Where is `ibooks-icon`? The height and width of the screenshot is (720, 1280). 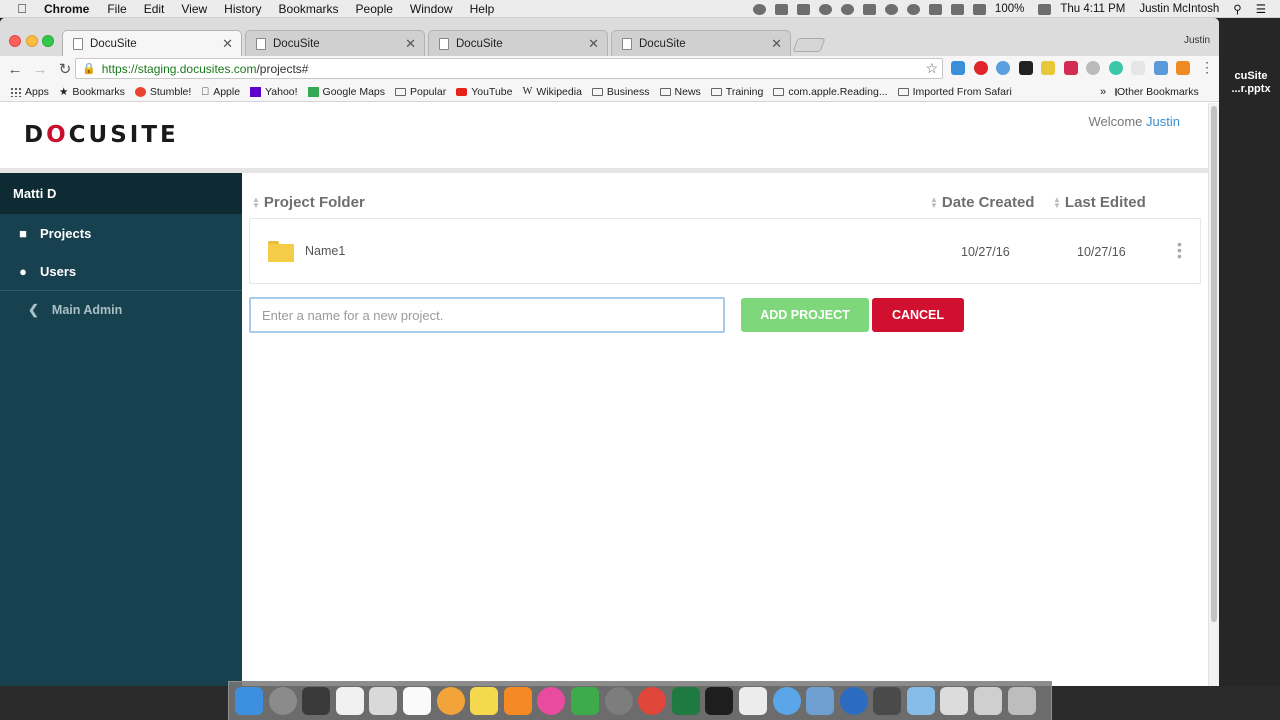 ibooks-icon is located at coordinates (517, 701).